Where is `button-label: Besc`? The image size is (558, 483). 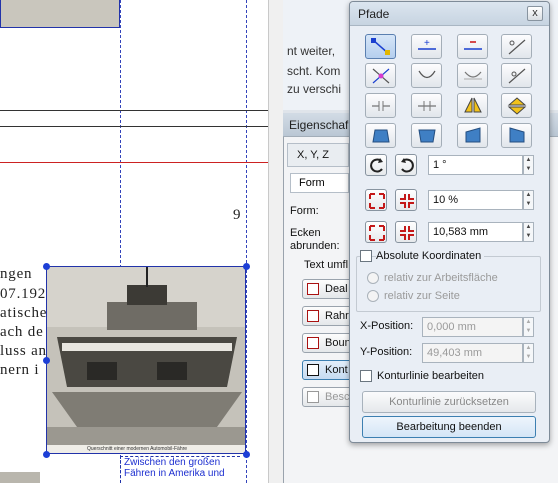 button-label: Besc is located at coordinates (337, 397).